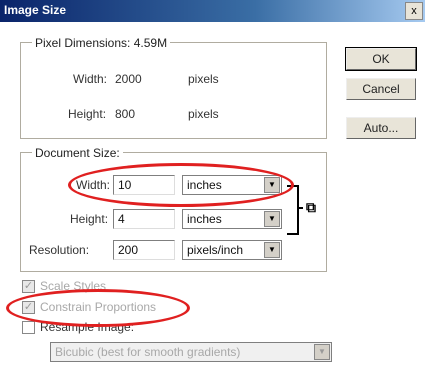 This screenshot has width=425, height=370. I want to click on constrain-proportions-label: Constrain Proportions, so click(98, 307).